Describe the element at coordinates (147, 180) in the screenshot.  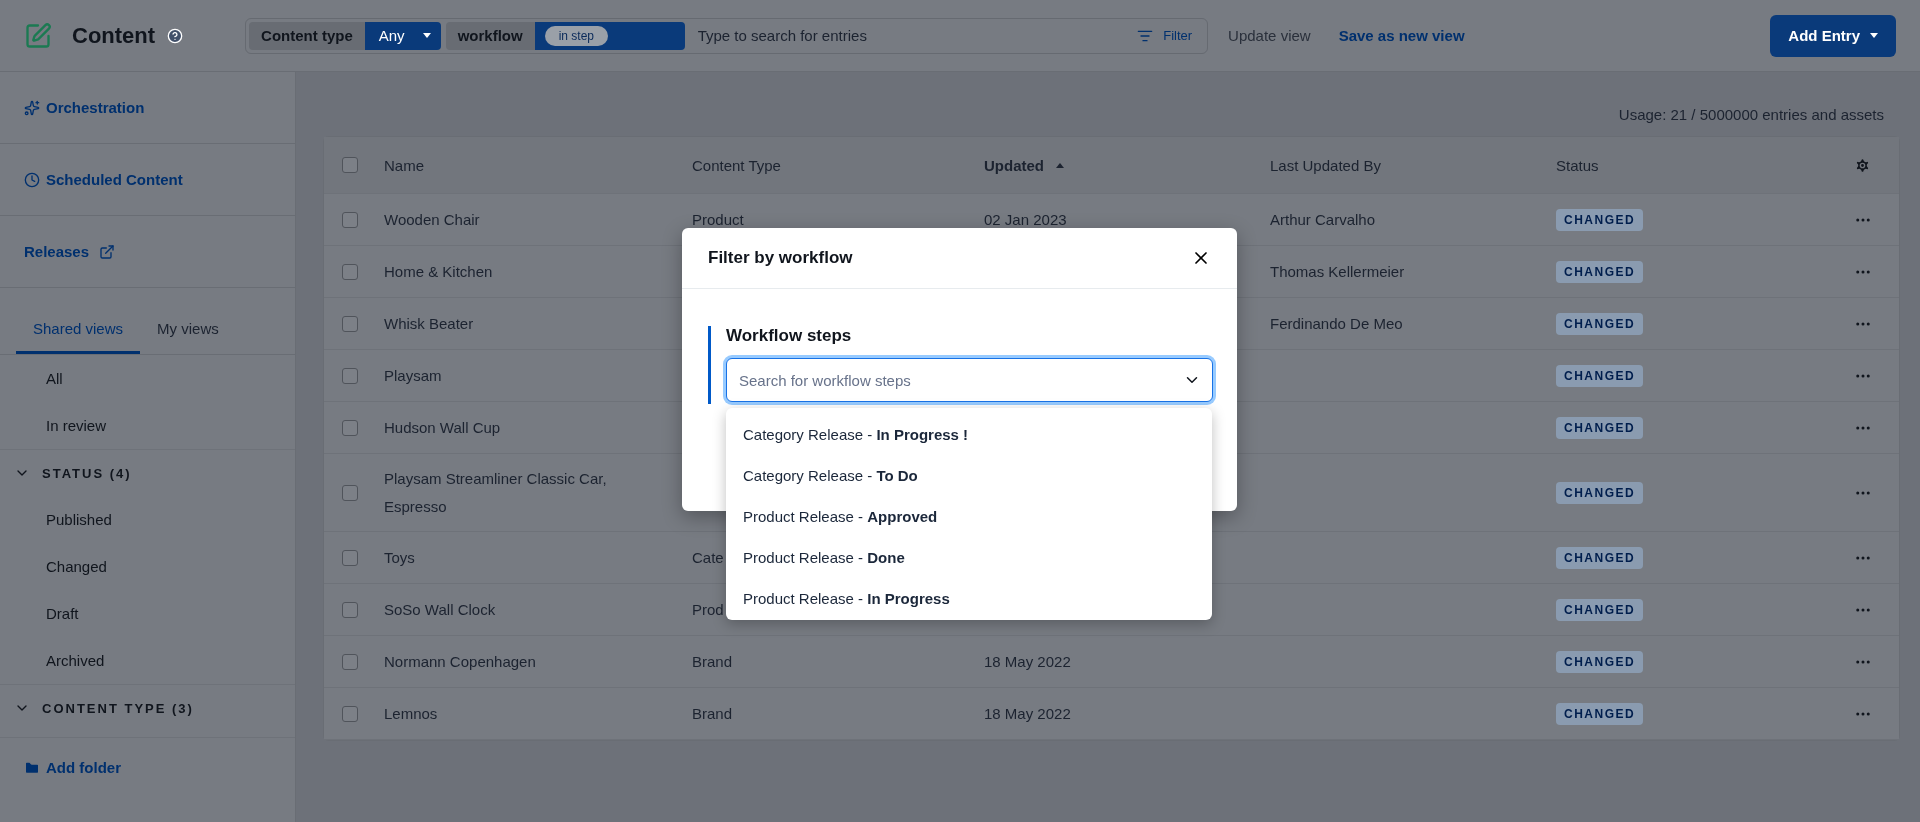
I see `sidebar-link: Scheduled Content` at that location.